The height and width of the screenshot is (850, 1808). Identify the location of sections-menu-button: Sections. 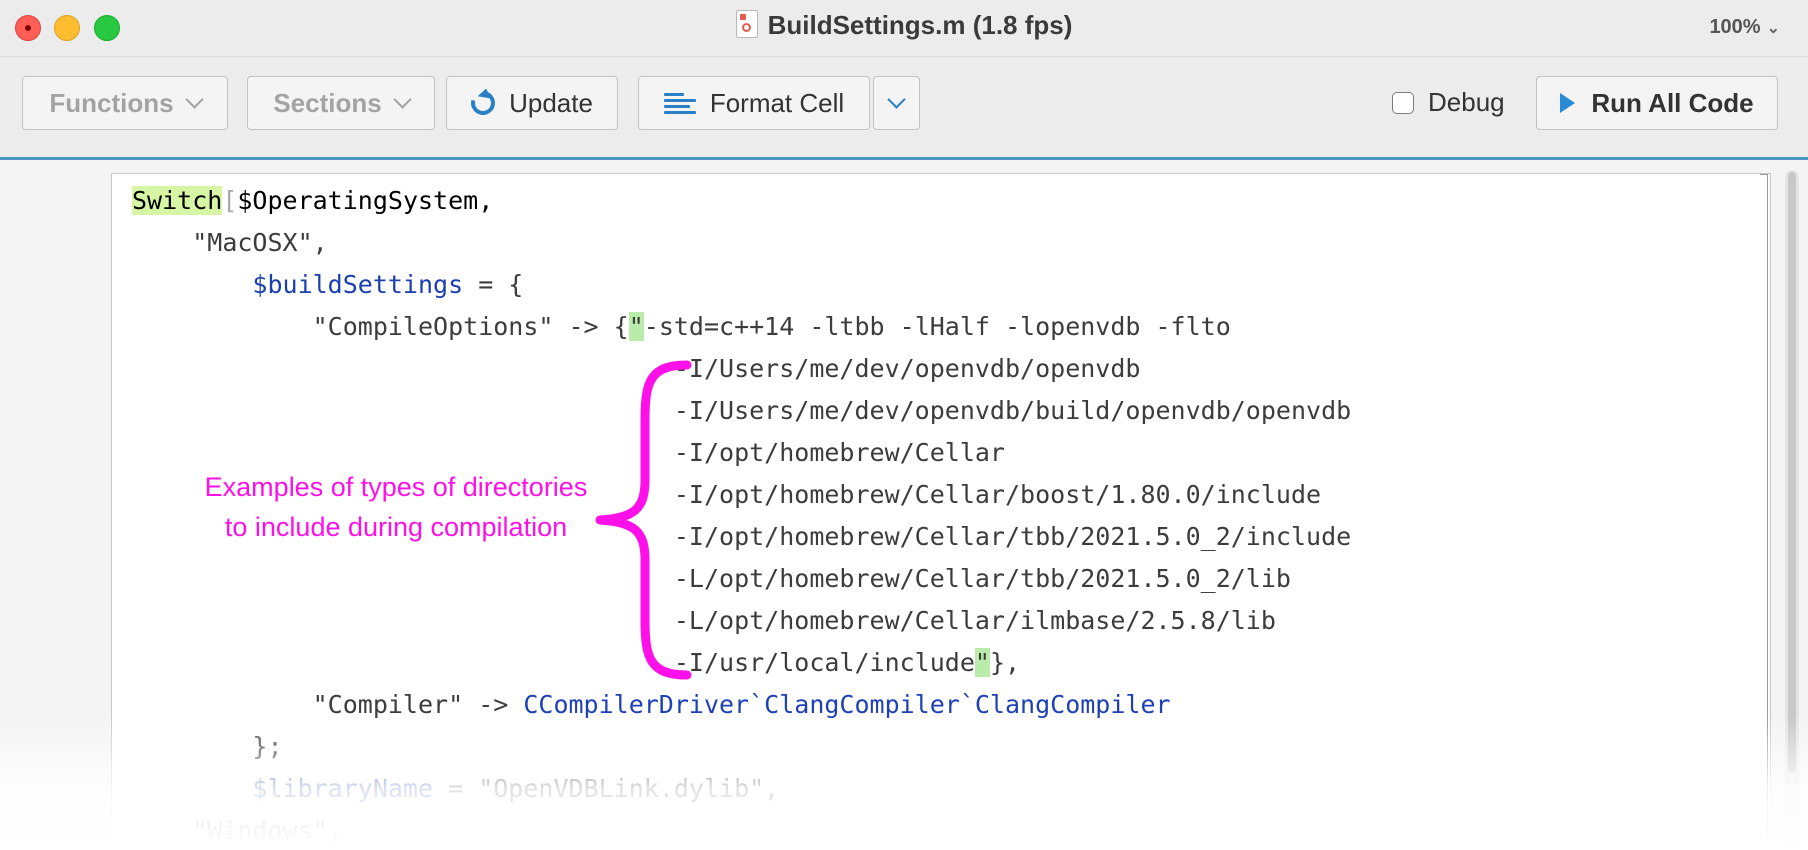
(341, 103).